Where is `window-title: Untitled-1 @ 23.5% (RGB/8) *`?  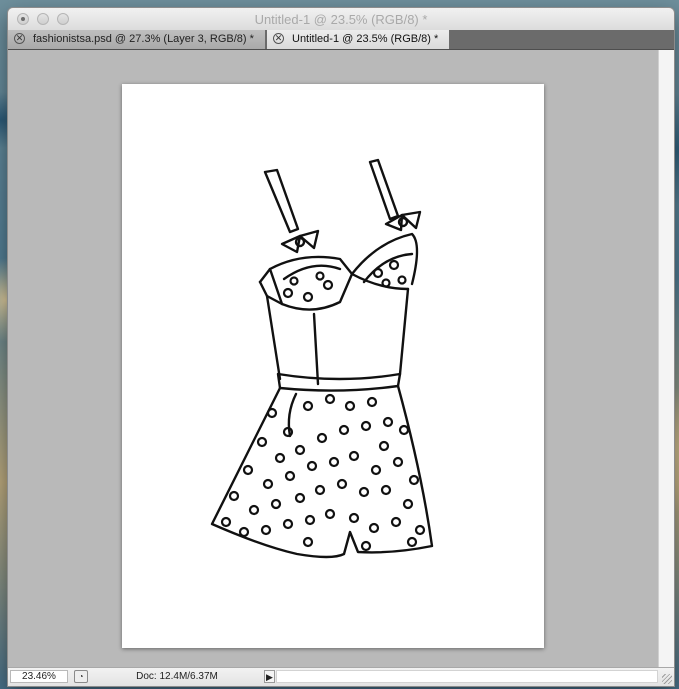
window-title: Untitled-1 @ 23.5% (RGB/8) * is located at coordinates (341, 19).